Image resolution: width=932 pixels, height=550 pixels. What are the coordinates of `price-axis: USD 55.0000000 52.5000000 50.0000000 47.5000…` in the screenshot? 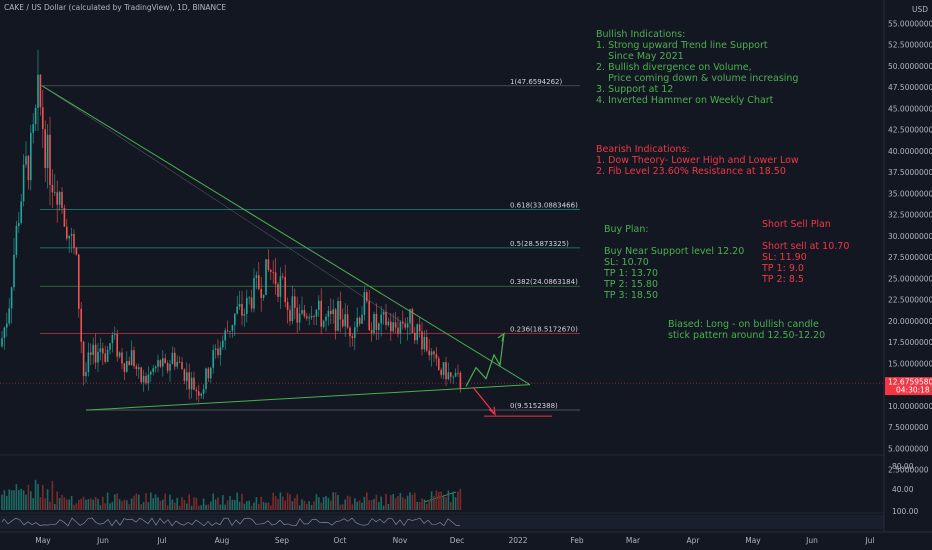 It's located at (907, 266).